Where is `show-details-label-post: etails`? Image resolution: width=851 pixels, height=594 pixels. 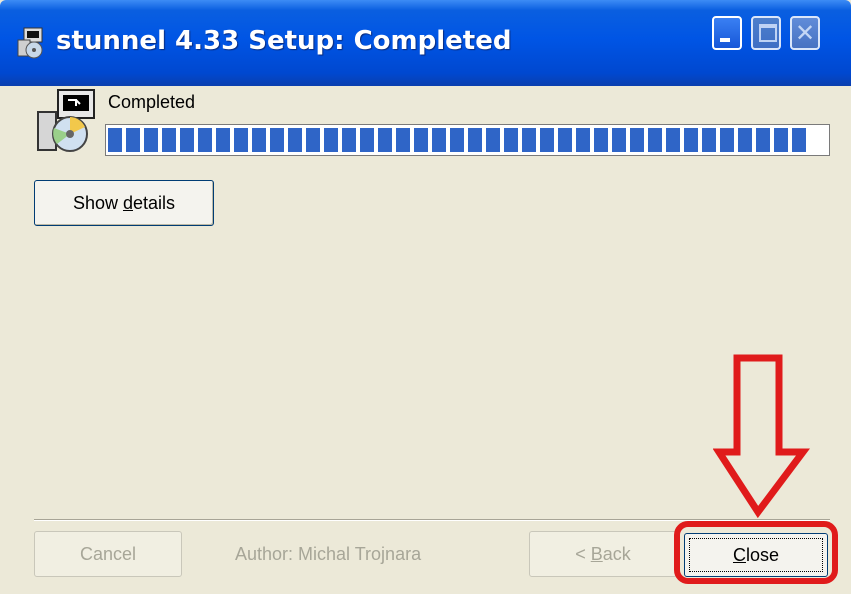
show-details-label-post: etails is located at coordinates (154, 203).